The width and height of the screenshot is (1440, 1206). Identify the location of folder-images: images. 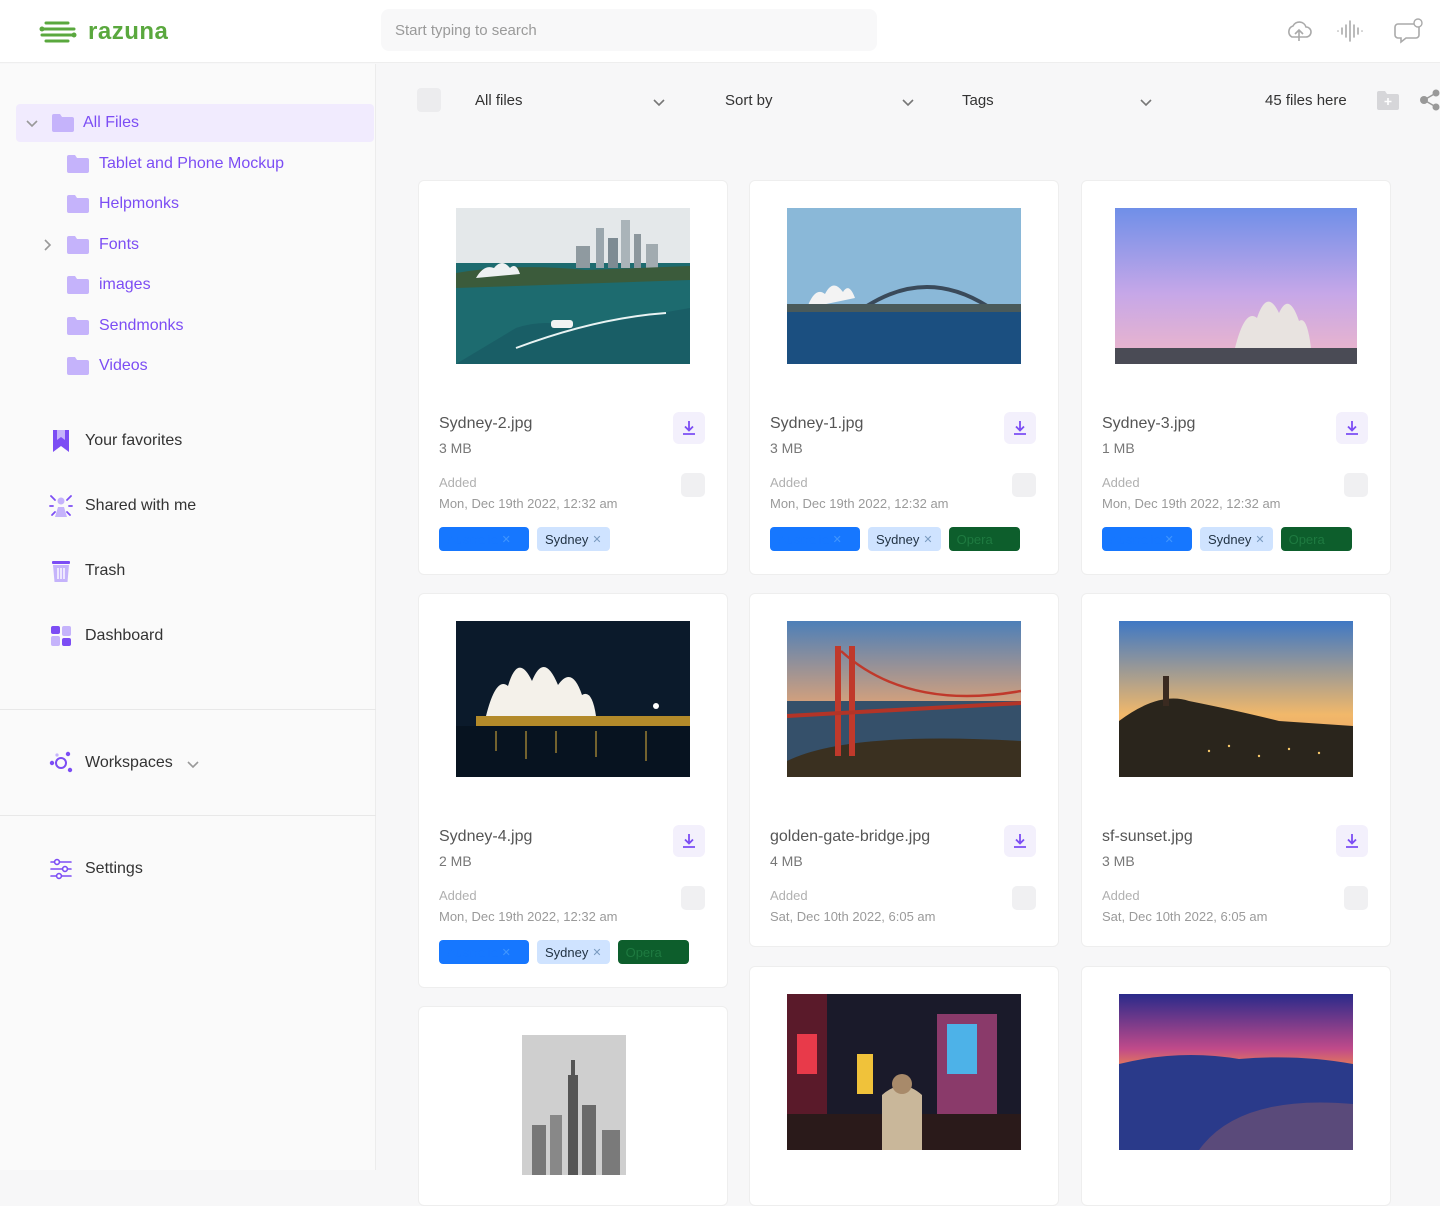
(195, 285).